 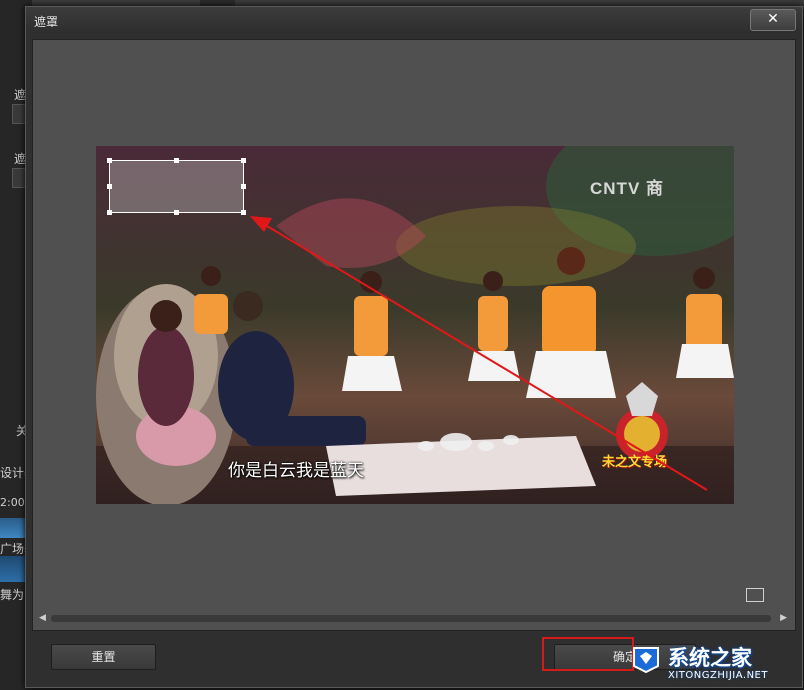 I want to click on resize-handle-top, so click(x=176, y=160).